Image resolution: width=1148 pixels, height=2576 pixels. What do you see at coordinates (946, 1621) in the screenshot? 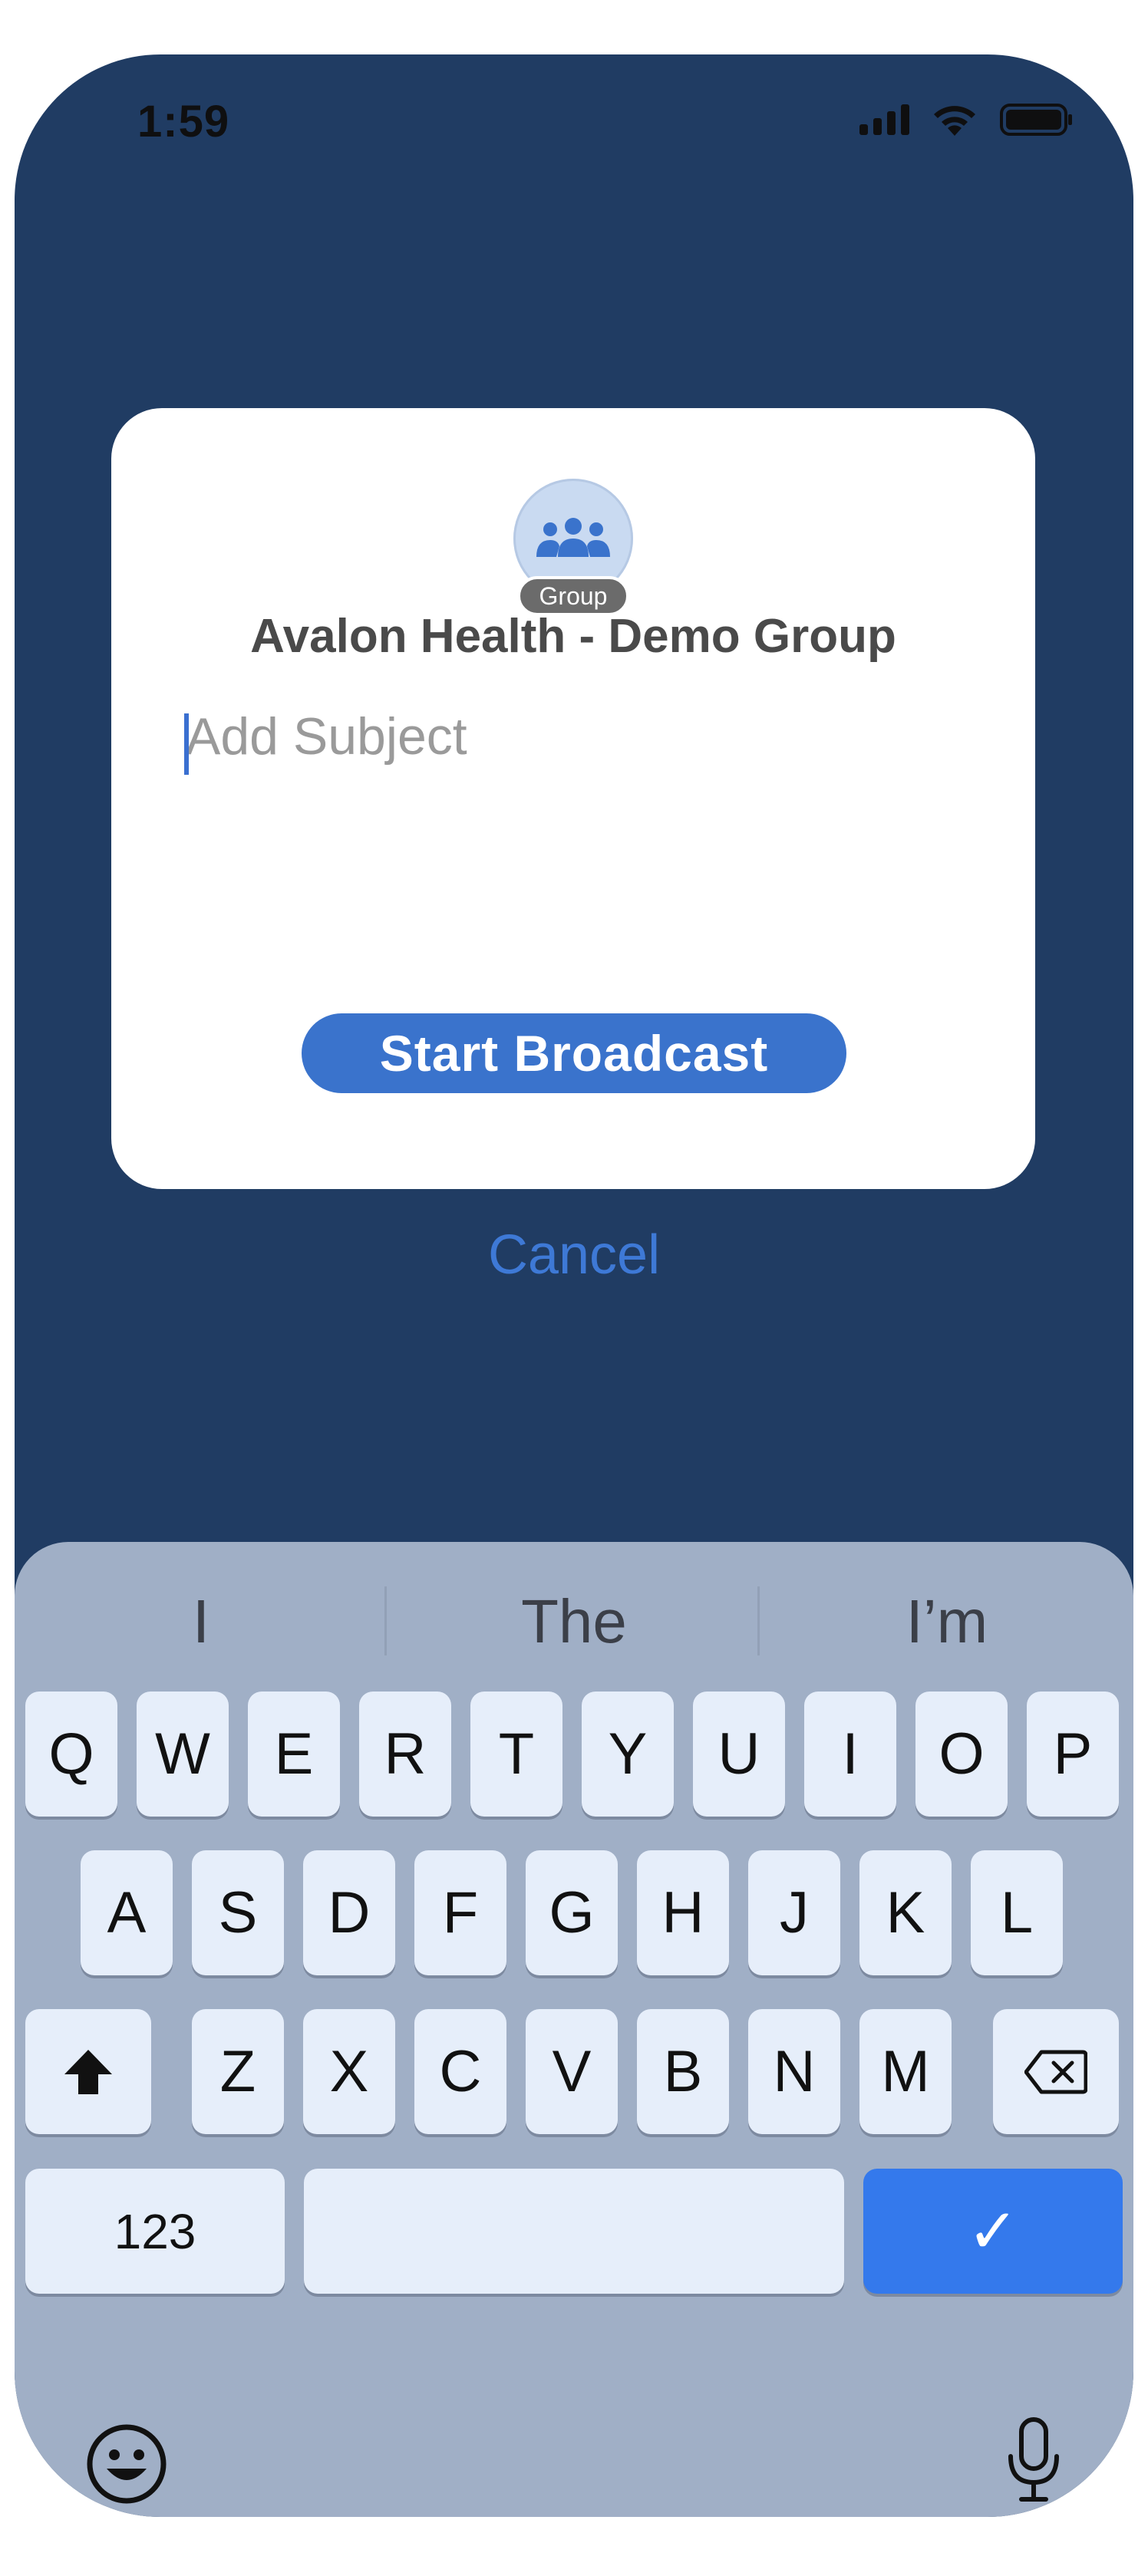
I see `suggestion-3: I’m` at bounding box center [946, 1621].